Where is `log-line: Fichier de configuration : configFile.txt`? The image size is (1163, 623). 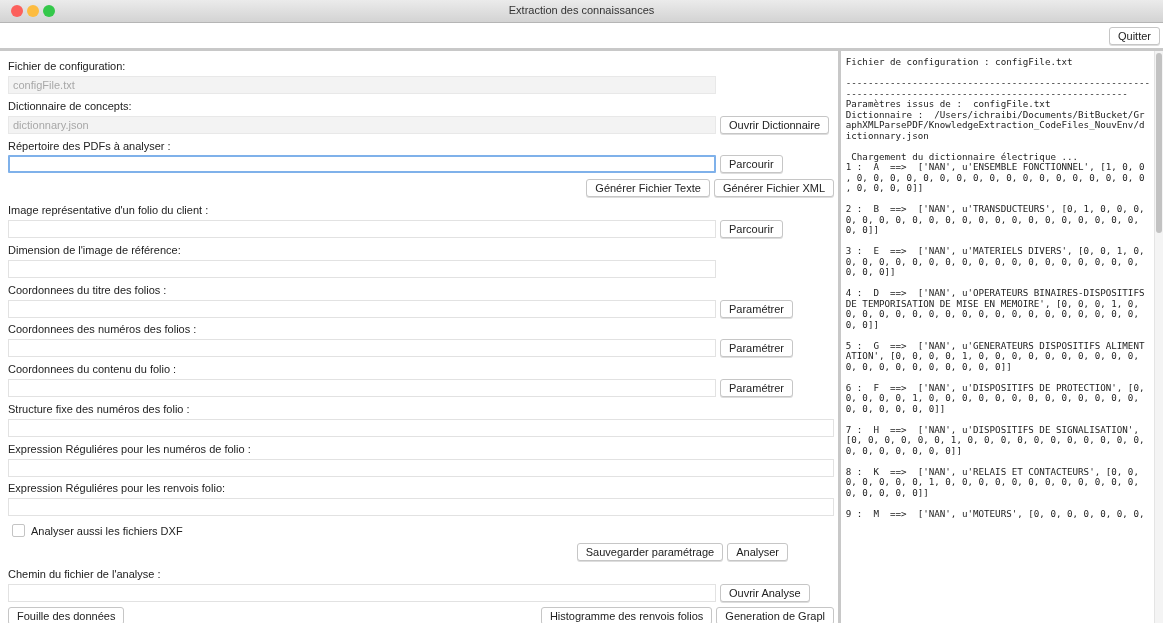
log-line: Fichier de configuration : configFile.txt is located at coordinates (959, 62).